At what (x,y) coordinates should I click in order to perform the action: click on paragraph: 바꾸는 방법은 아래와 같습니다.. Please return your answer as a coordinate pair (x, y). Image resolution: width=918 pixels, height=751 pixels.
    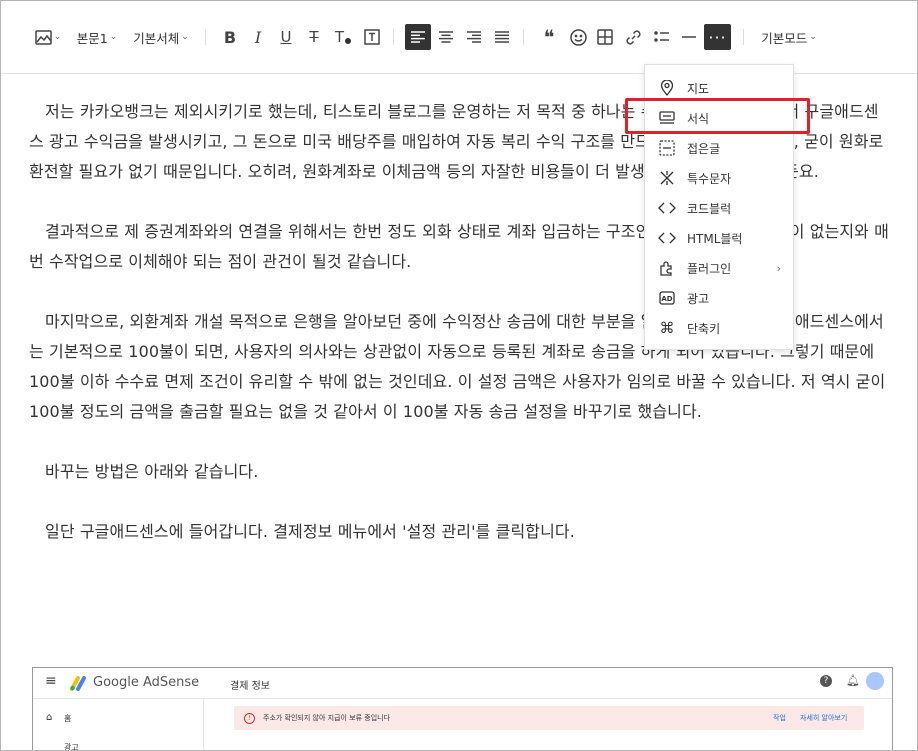
    Looking at the image, I should click on (152, 471).